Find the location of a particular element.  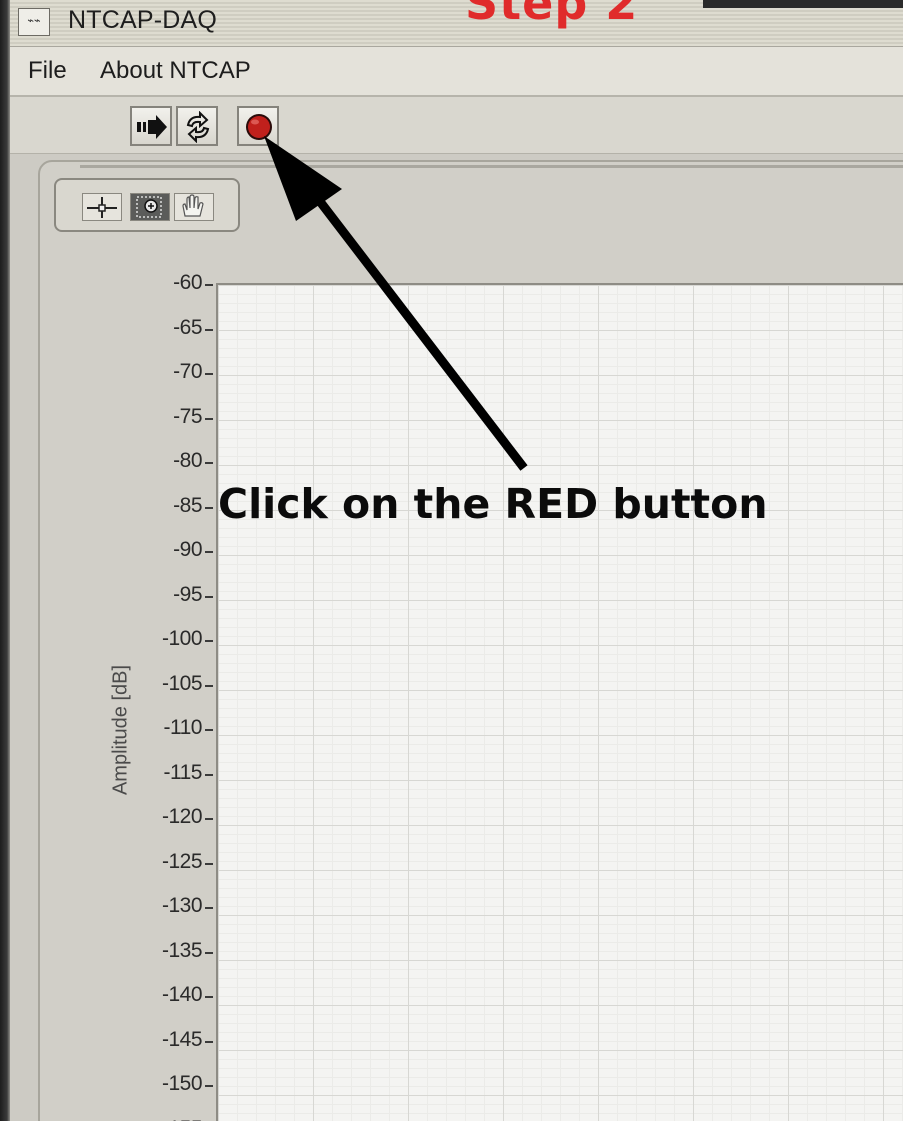

annotation-arrow is located at coordinates (396, 303).